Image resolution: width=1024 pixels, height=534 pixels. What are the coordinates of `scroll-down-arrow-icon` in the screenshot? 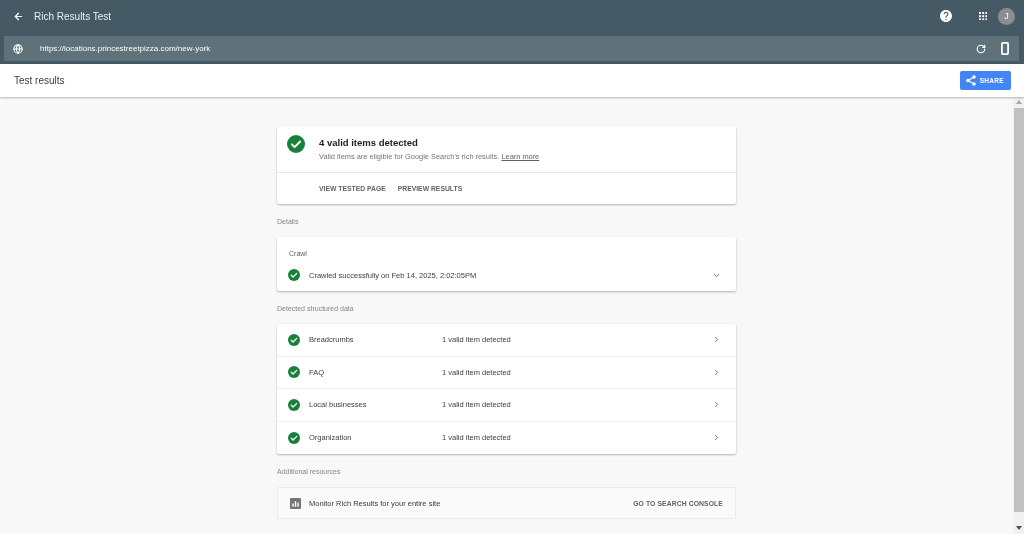 It's located at (1018, 528).